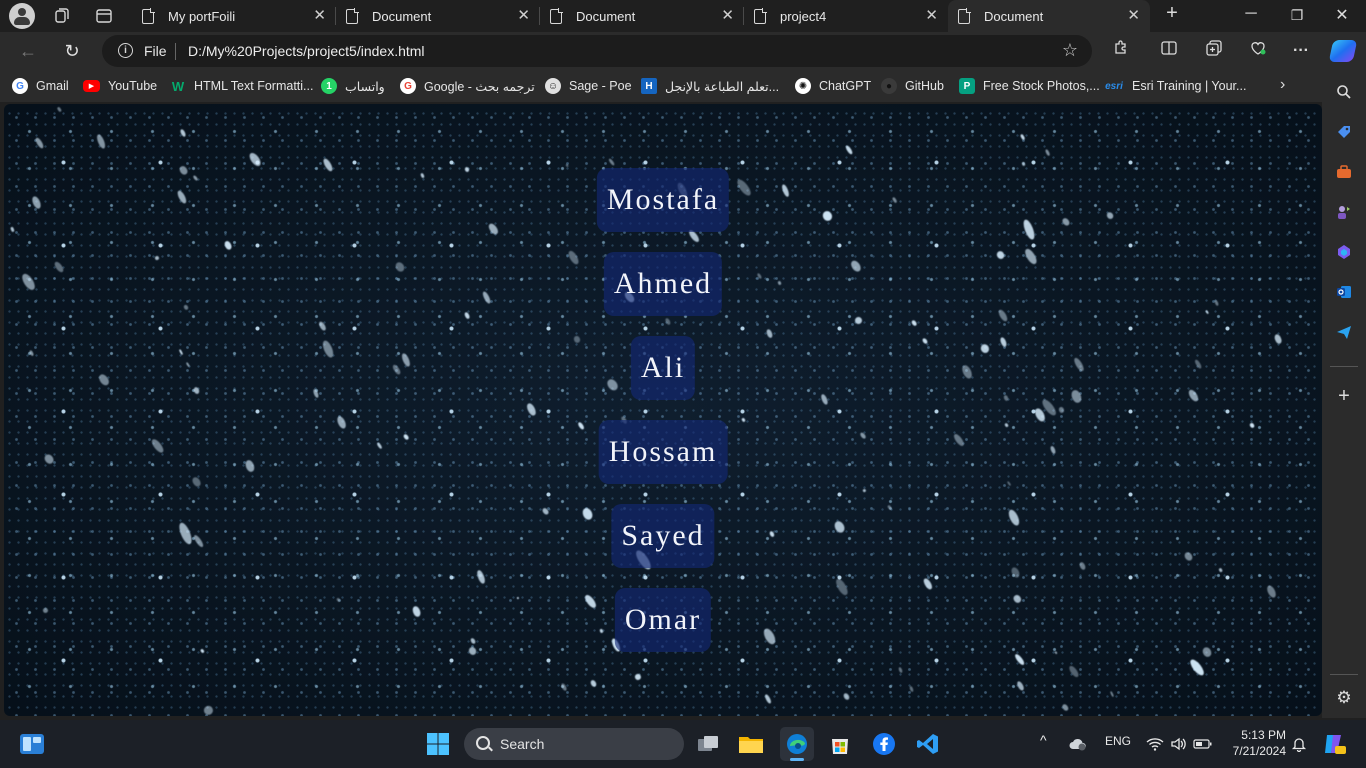 The height and width of the screenshot is (768, 1366). What do you see at coordinates (1179, 744) in the screenshot?
I see `volume-icon` at bounding box center [1179, 744].